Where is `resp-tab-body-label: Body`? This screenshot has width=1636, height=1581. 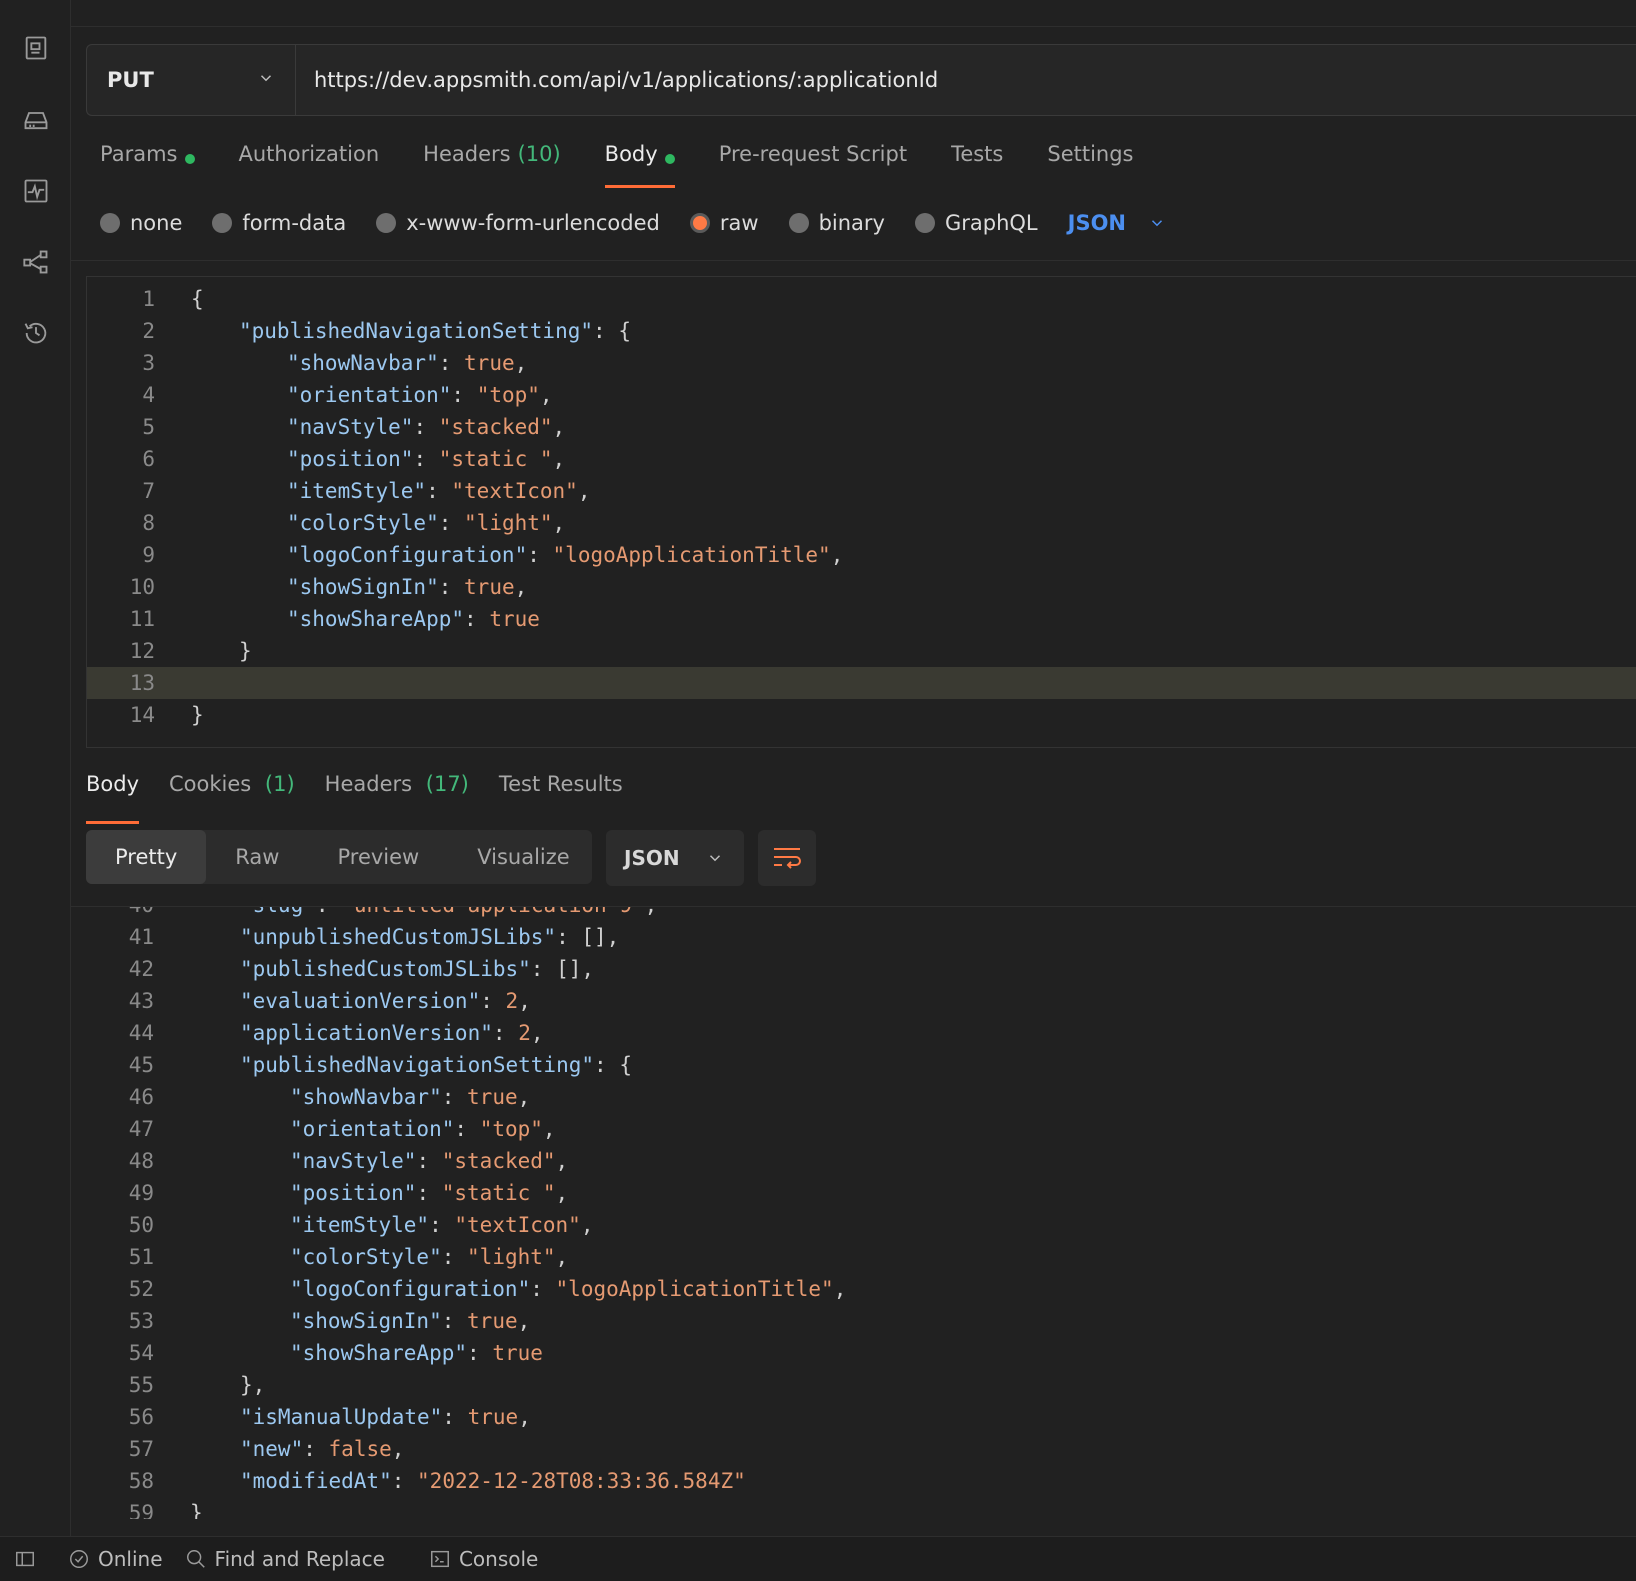
resp-tab-body-label: Body is located at coordinates (113, 784).